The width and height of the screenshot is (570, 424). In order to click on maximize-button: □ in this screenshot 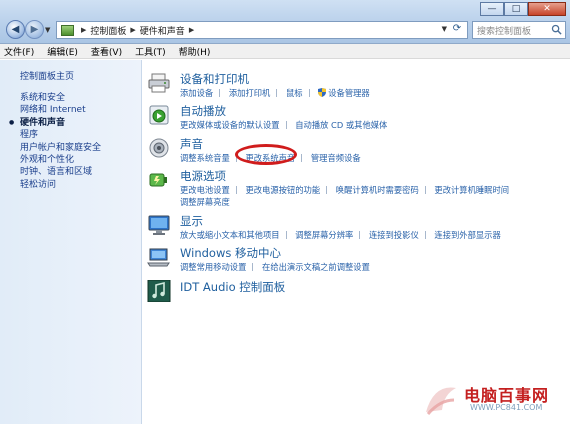, I will do `click(516, 9)`.